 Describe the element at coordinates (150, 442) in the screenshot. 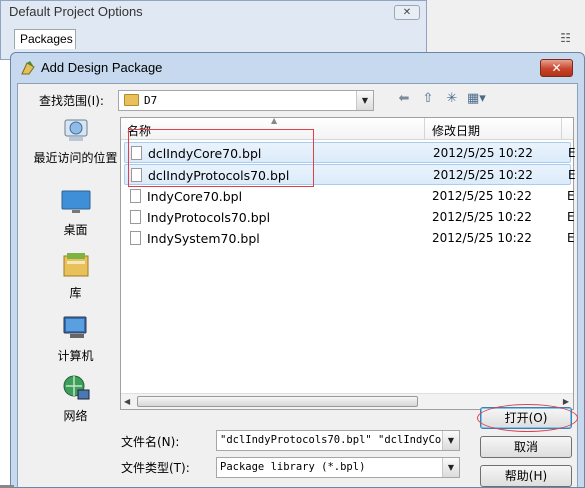

I see `filename-label: 文件名(N):` at that location.